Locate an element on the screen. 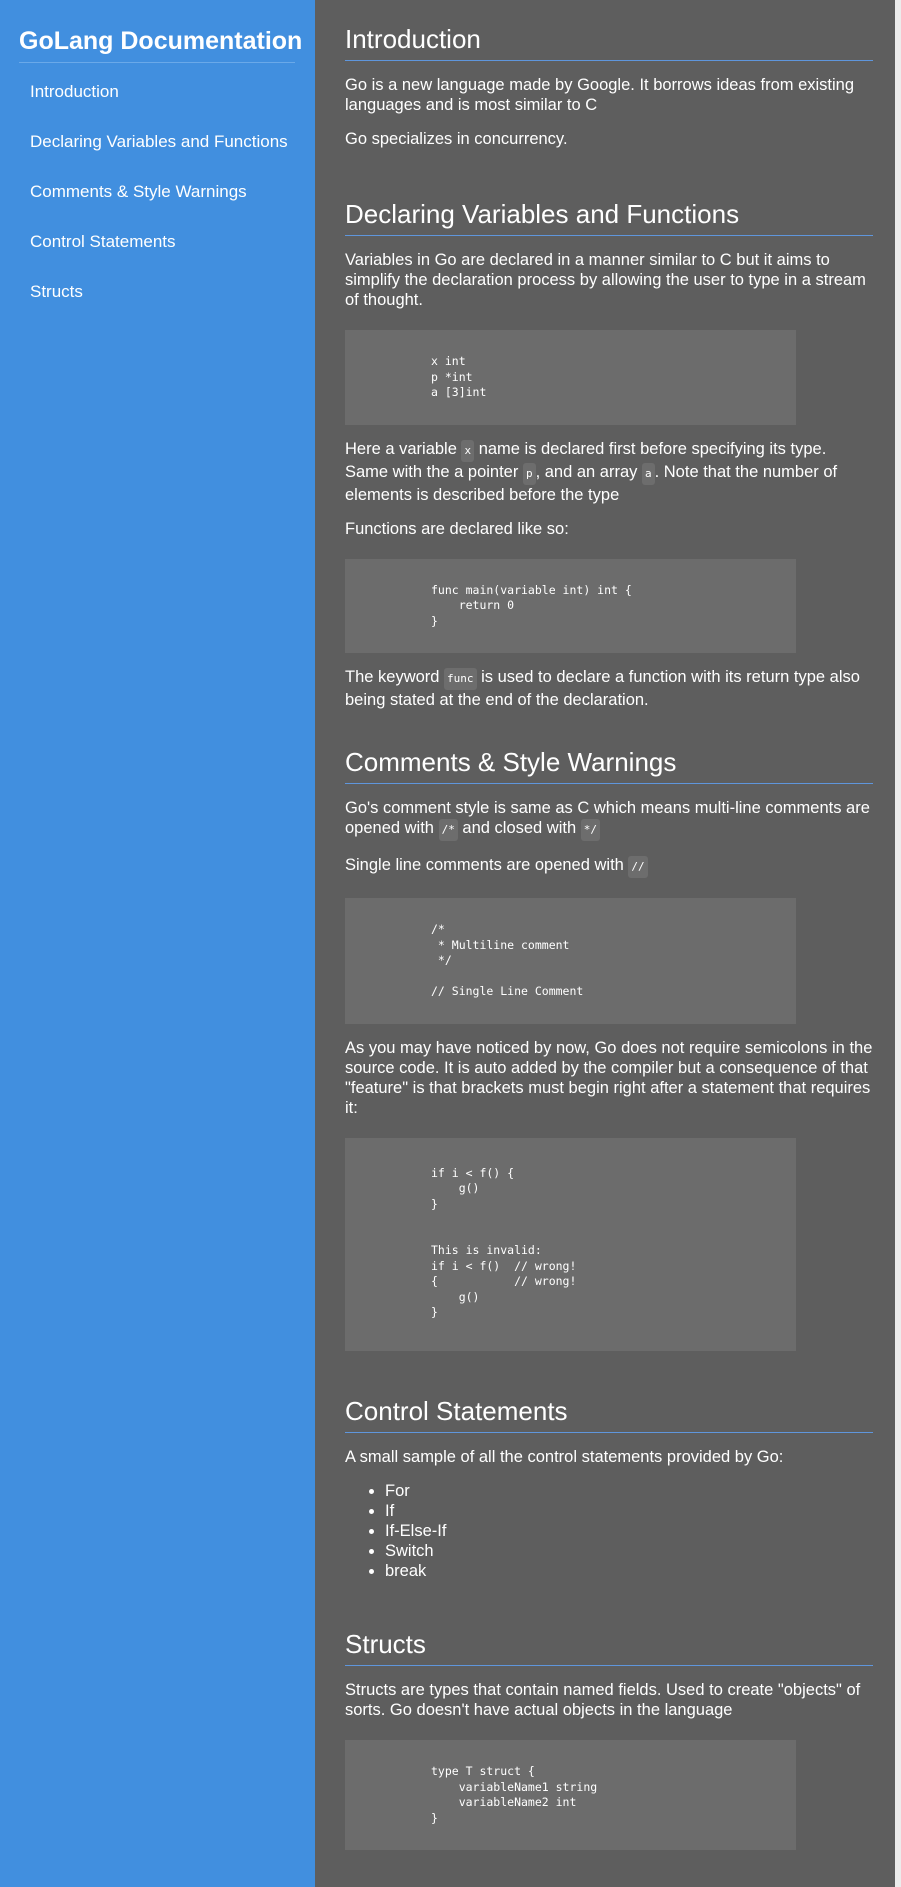  inline-code: a is located at coordinates (648, 473).